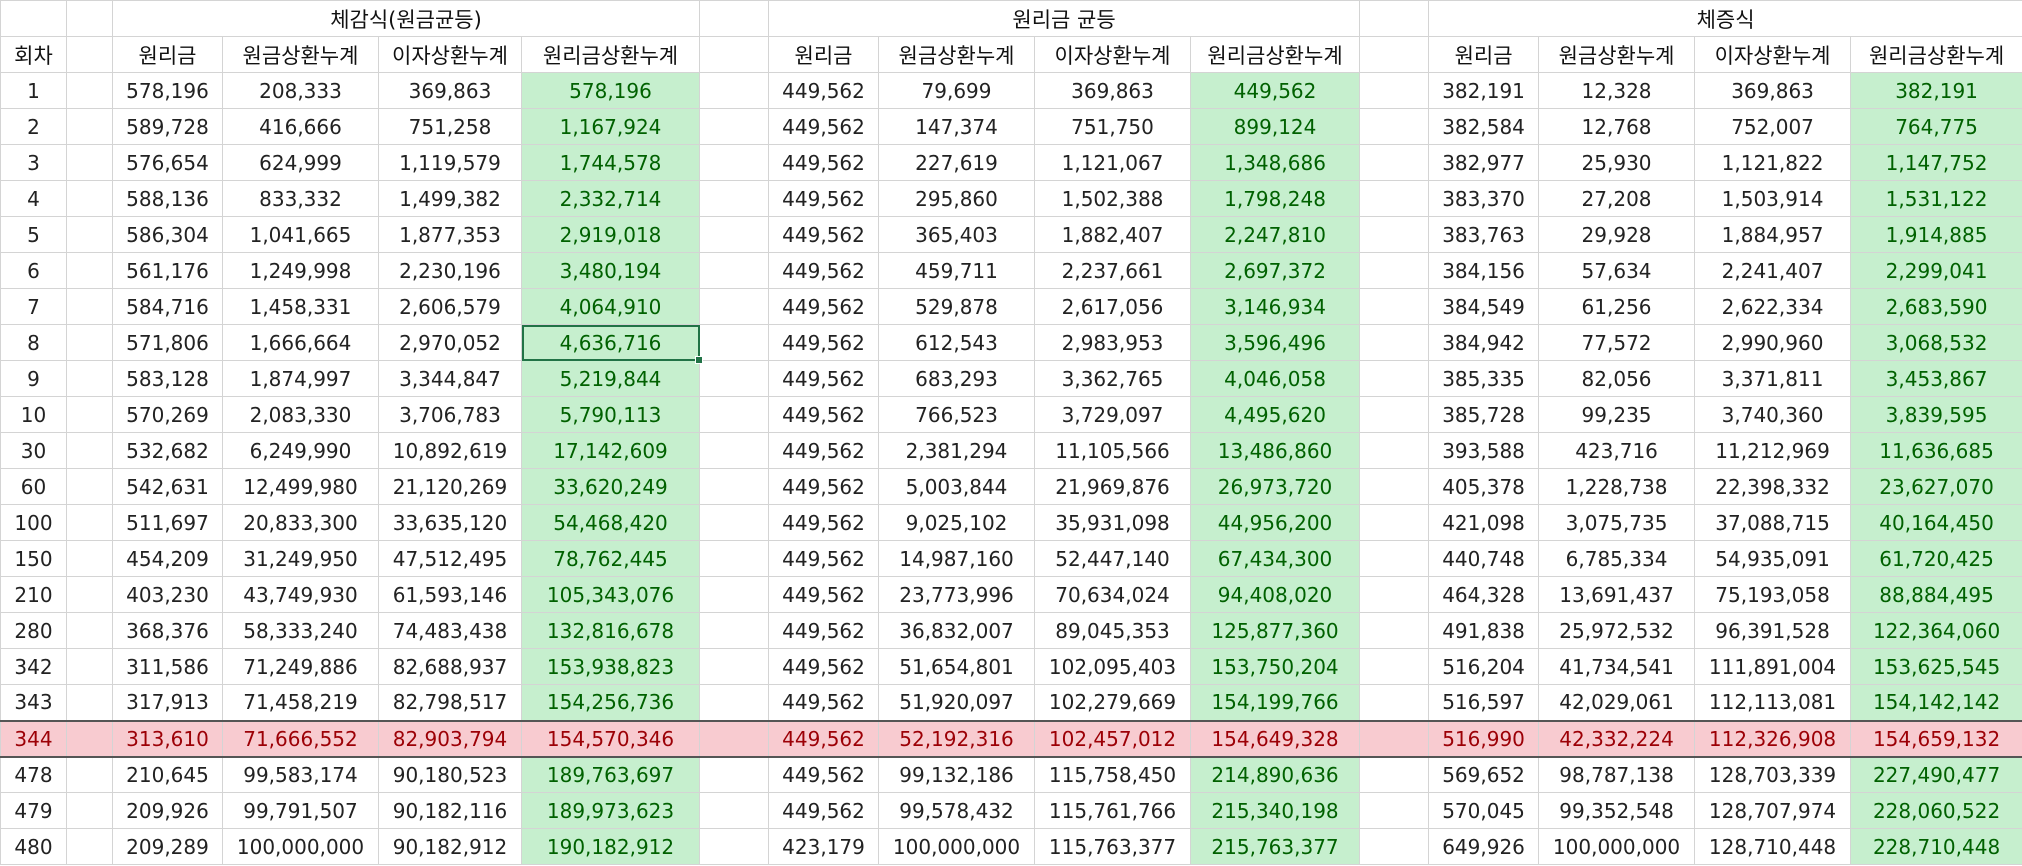  Describe the element at coordinates (1617, 666) in the screenshot. I see `principal-cum-cell: 41,734,541` at that location.